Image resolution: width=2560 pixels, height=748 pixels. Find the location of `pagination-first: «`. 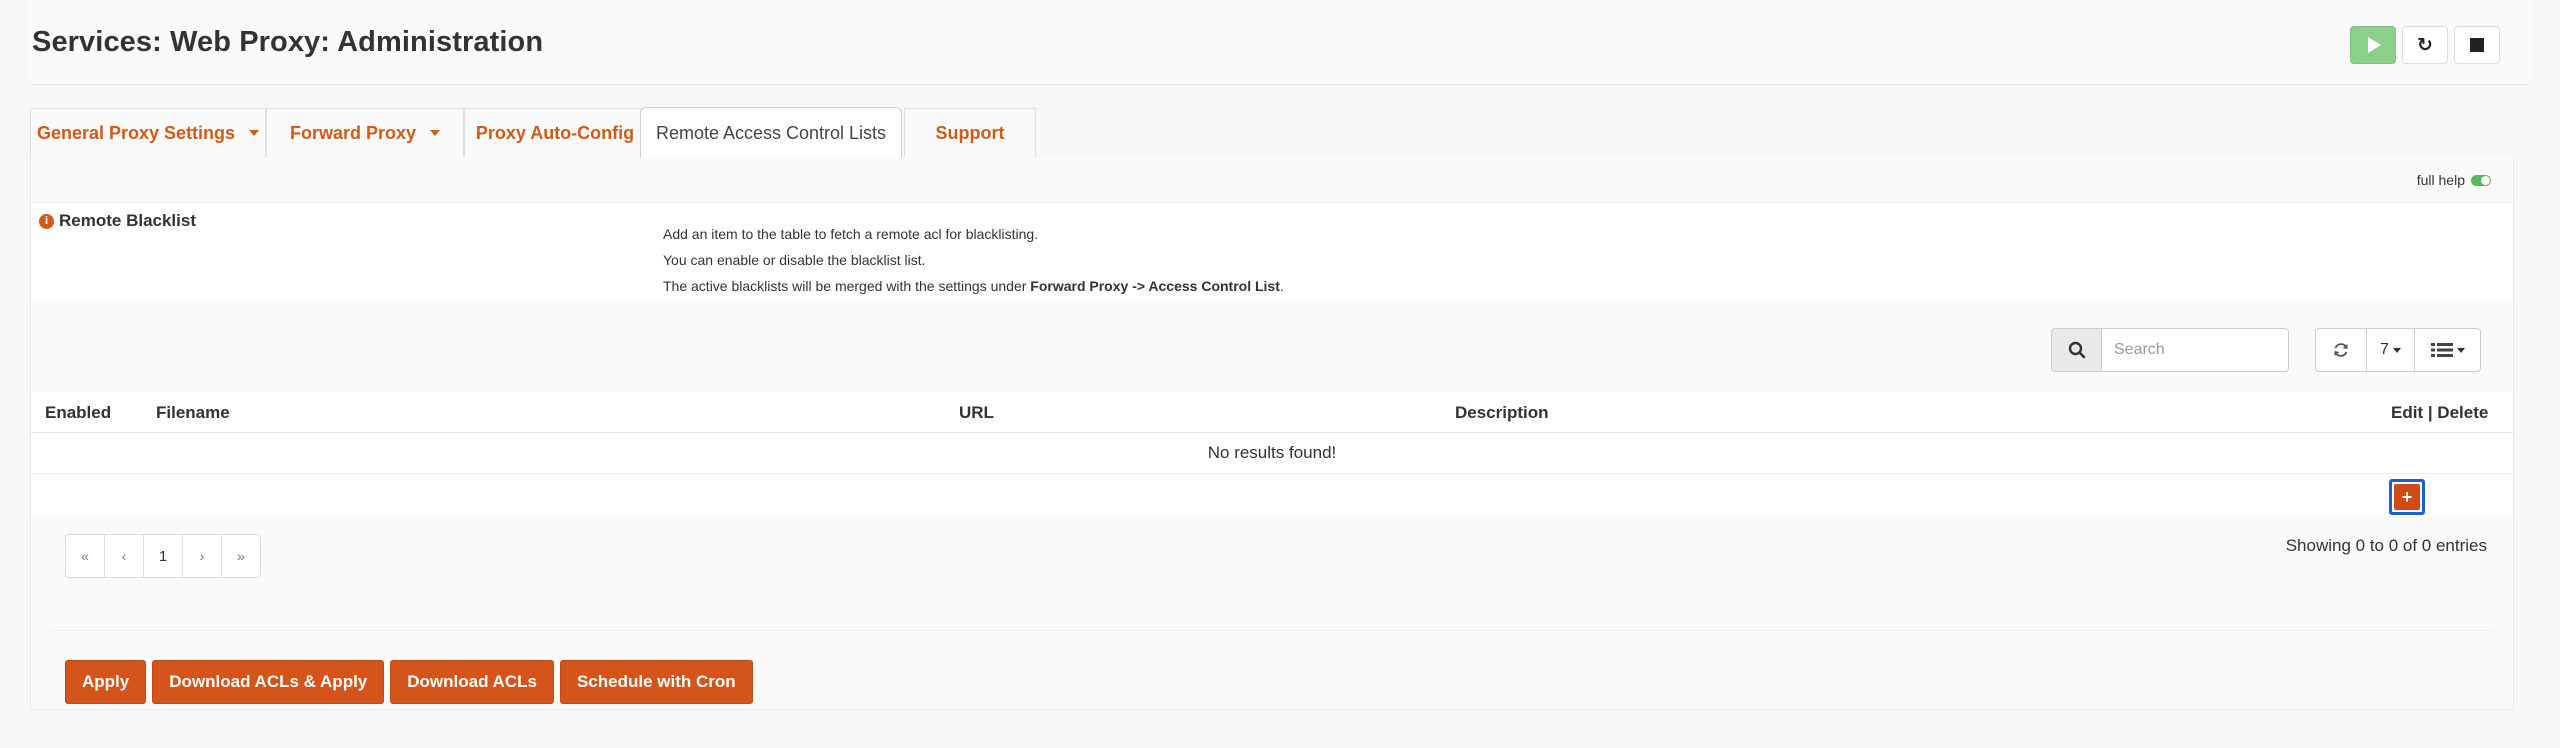

pagination-first: « is located at coordinates (85, 556).